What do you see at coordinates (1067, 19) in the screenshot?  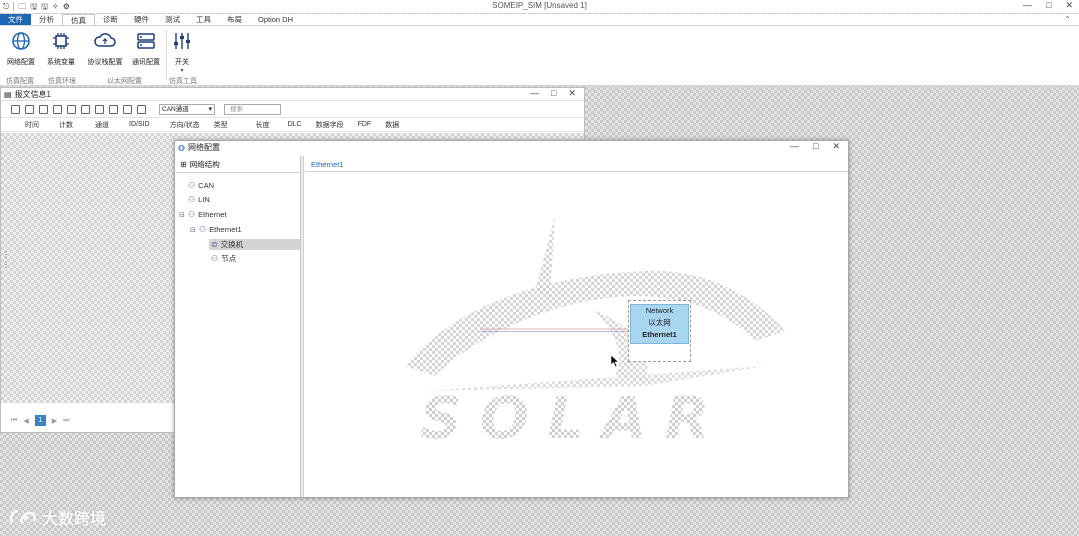 I see `collapse-ribbon-icon: ⌃` at bounding box center [1067, 19].